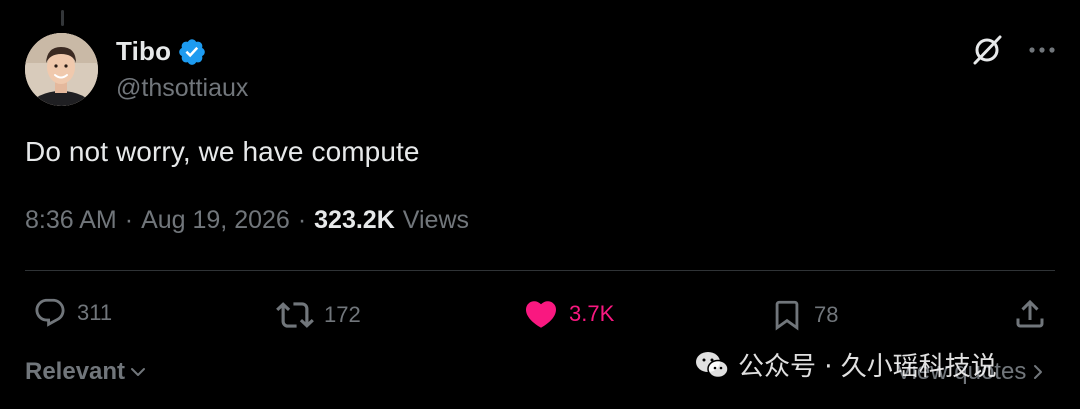 The image size is (1080, 409). I want to click on views-count: 323.2K, so click(354, 220).